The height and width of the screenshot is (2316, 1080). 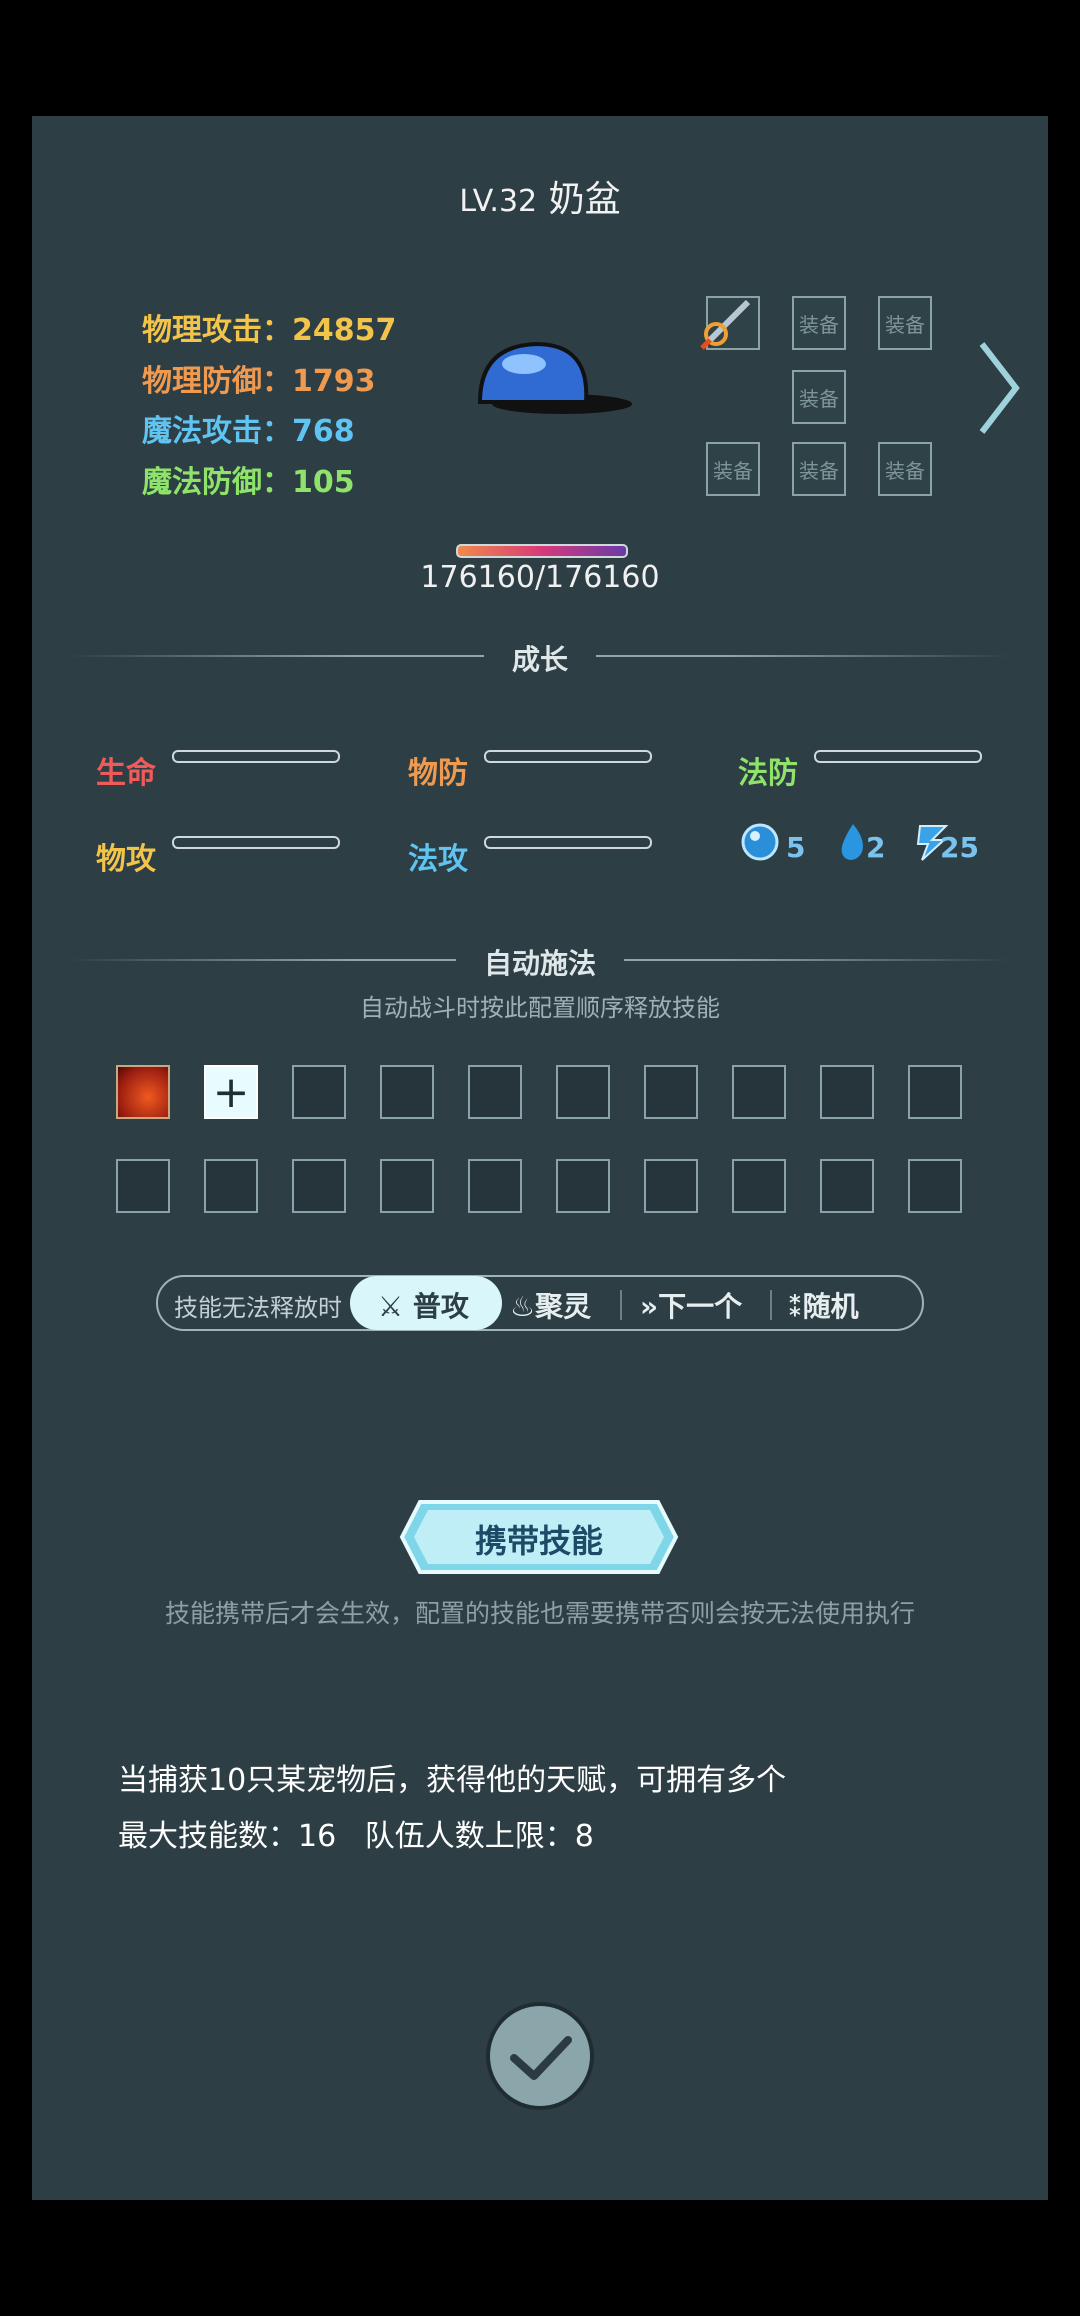 What do you see at coordinates (725, 324) in the screenshot?
I see `sword-icon` at bounding box center [725, 324].